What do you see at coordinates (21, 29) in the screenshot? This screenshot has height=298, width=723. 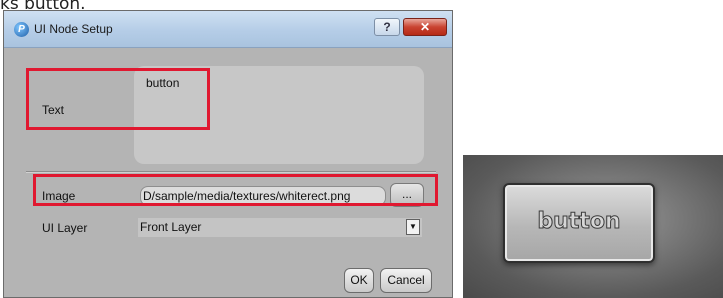 I see `app-logo-icon: P` at bounding box center [21, 29].